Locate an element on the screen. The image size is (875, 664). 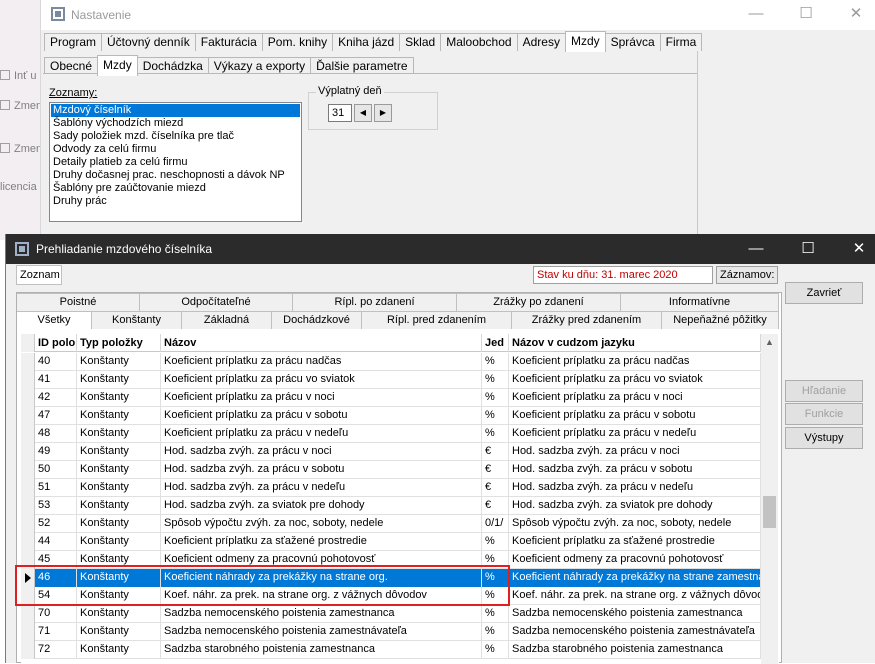
functions-button: Funkcie is located at coordinates (824, 414).